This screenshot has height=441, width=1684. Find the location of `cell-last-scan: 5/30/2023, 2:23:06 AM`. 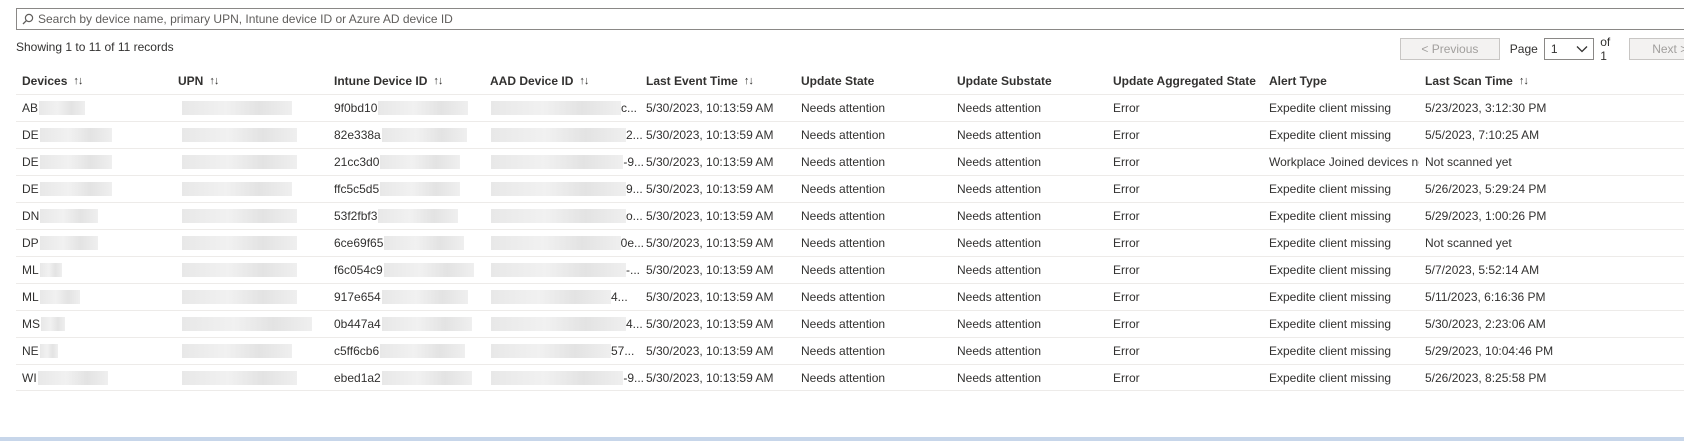

cell-last-scan: 5/30/2023, 2:23:06 AM is located at coordinates (1525, 324).